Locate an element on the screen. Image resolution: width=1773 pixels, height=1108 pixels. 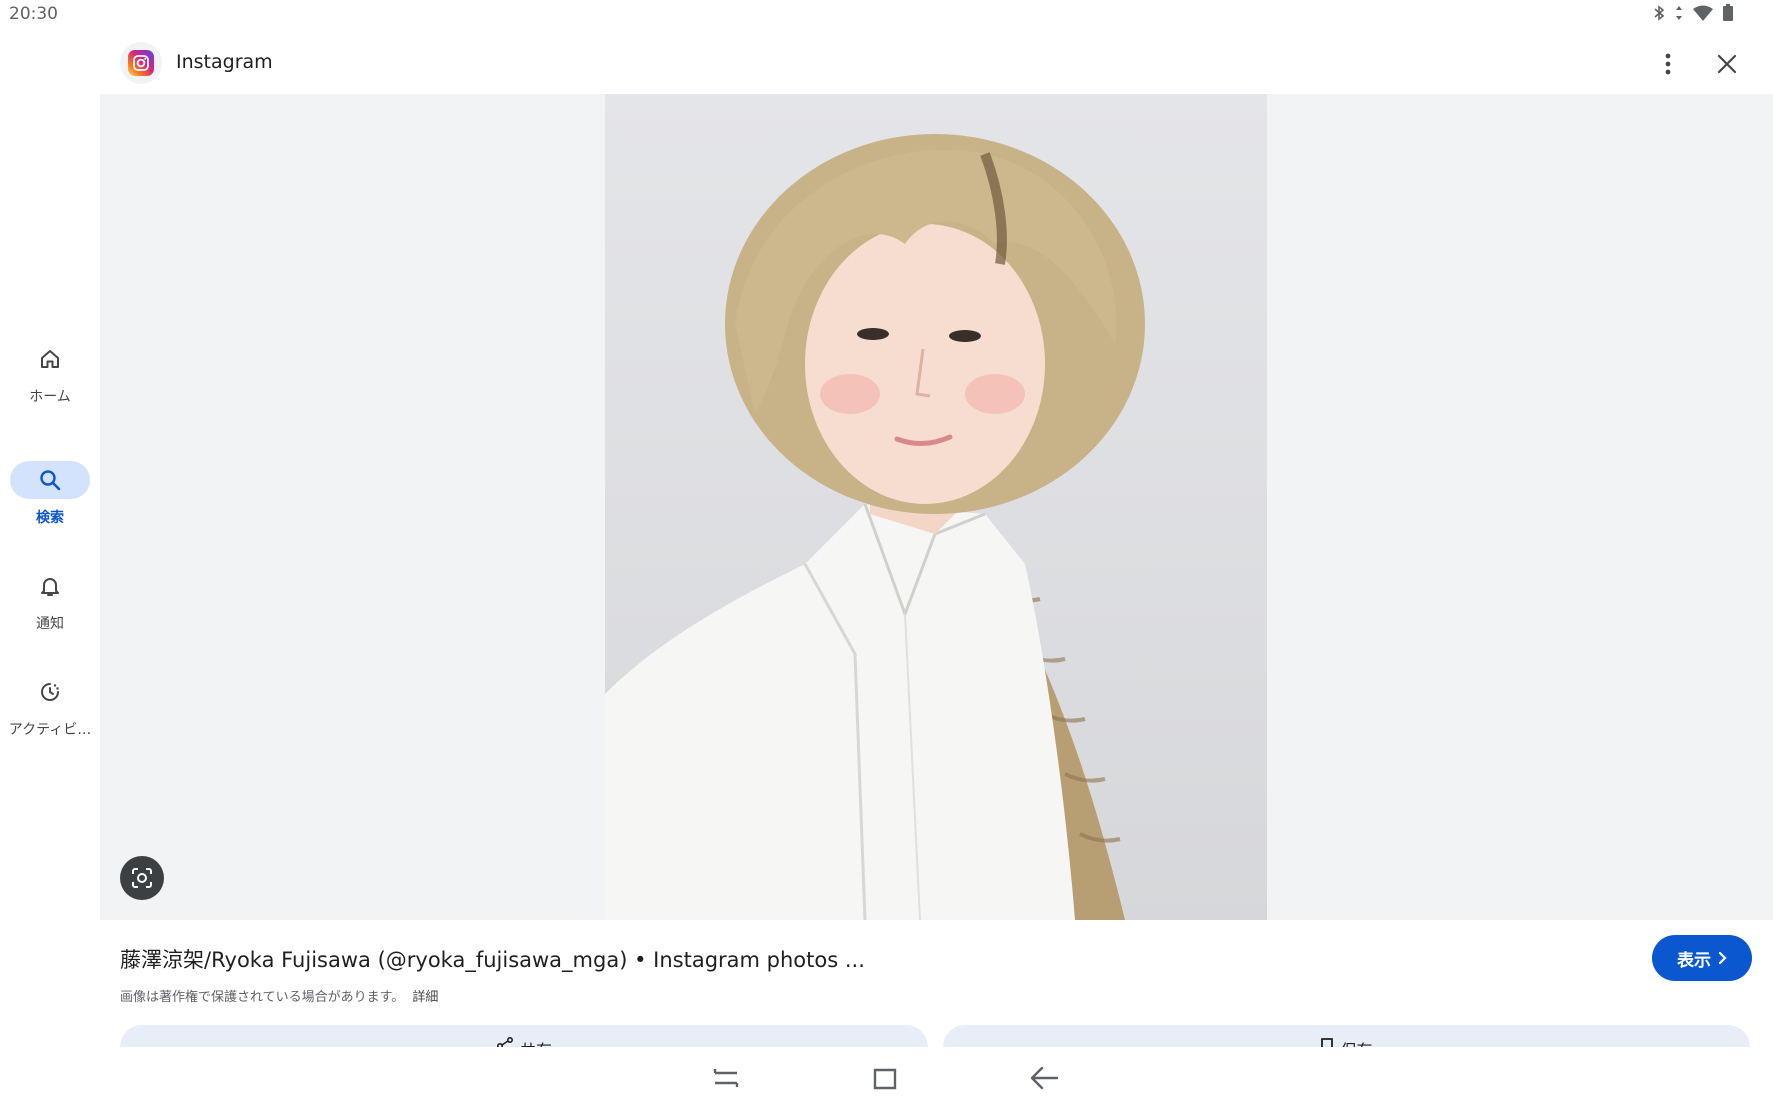
nav-label-home: ホーム is located at coordinates (50, 397).